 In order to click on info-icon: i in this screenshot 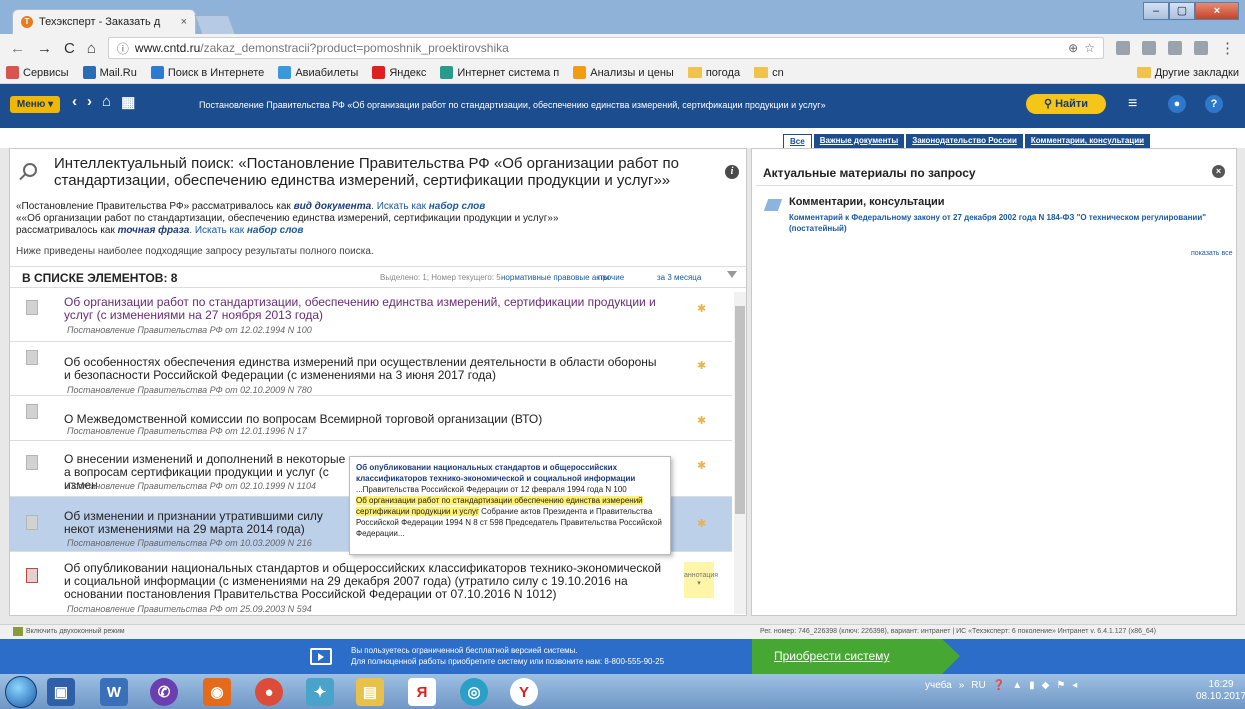, I will do `click(732, 172)`.